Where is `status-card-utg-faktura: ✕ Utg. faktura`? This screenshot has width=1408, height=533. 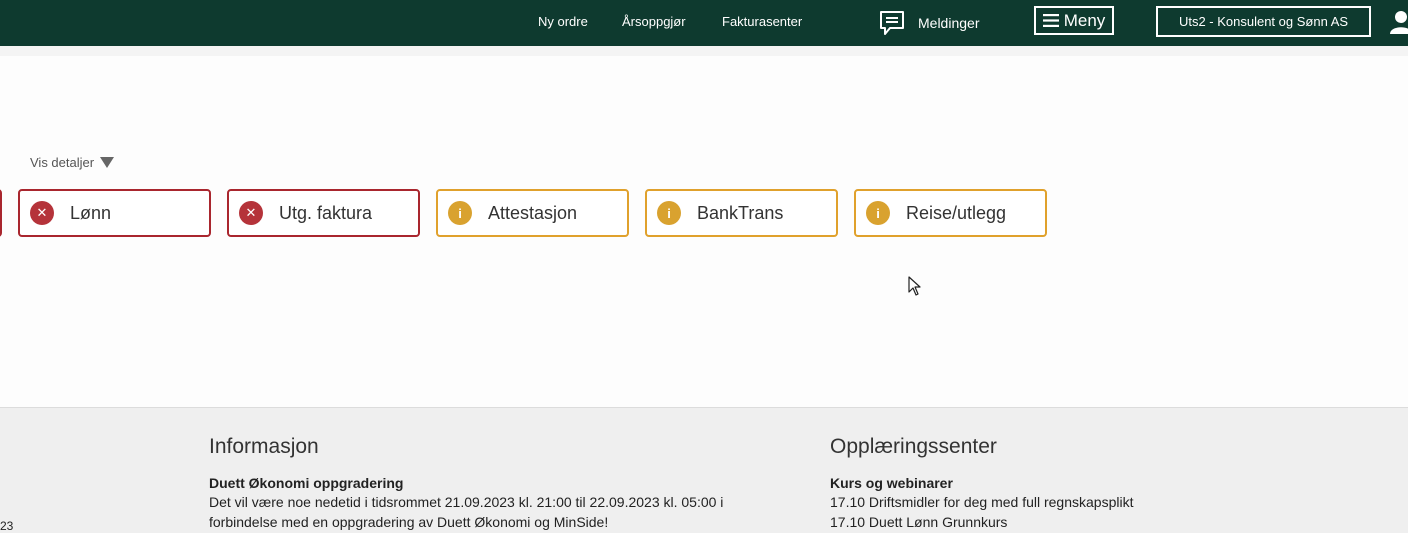 status-card-utg-faktura: ✕ Utg. faktura is located at coordinates (323, 213).